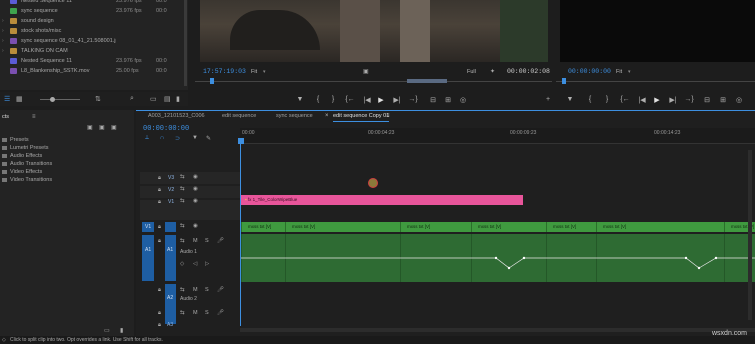  What do you see at coordinates (750, 235) in the screenshot?
I see `timeline-vscrollbar` at bounding box center [750, 235].